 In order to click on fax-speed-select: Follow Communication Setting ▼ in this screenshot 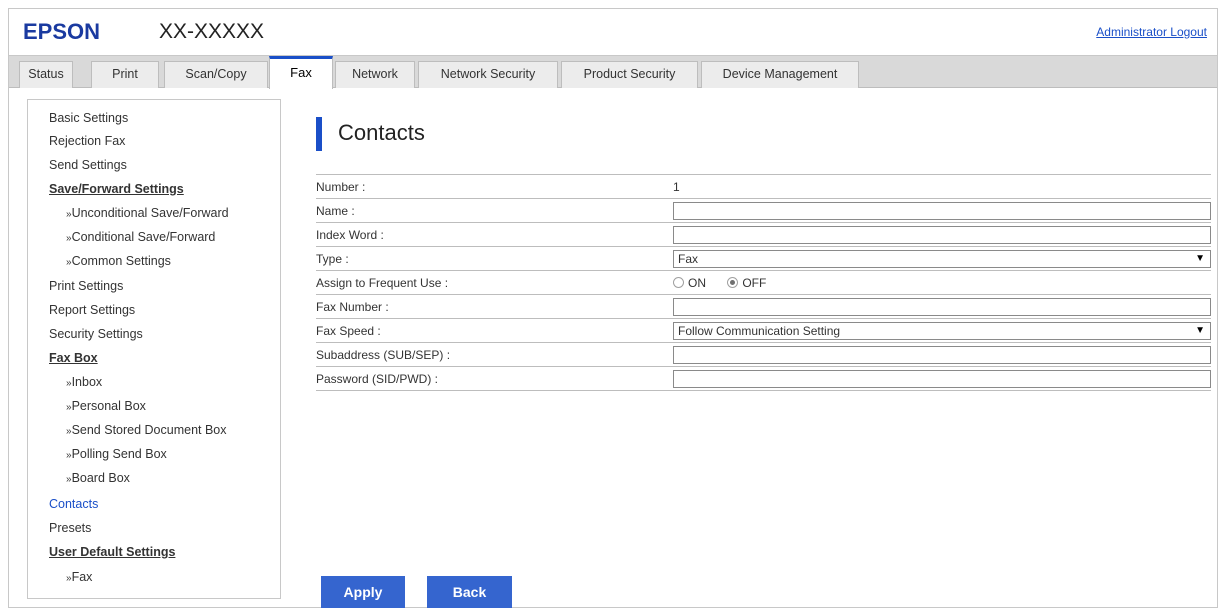, I will do `click(942, 331)`.